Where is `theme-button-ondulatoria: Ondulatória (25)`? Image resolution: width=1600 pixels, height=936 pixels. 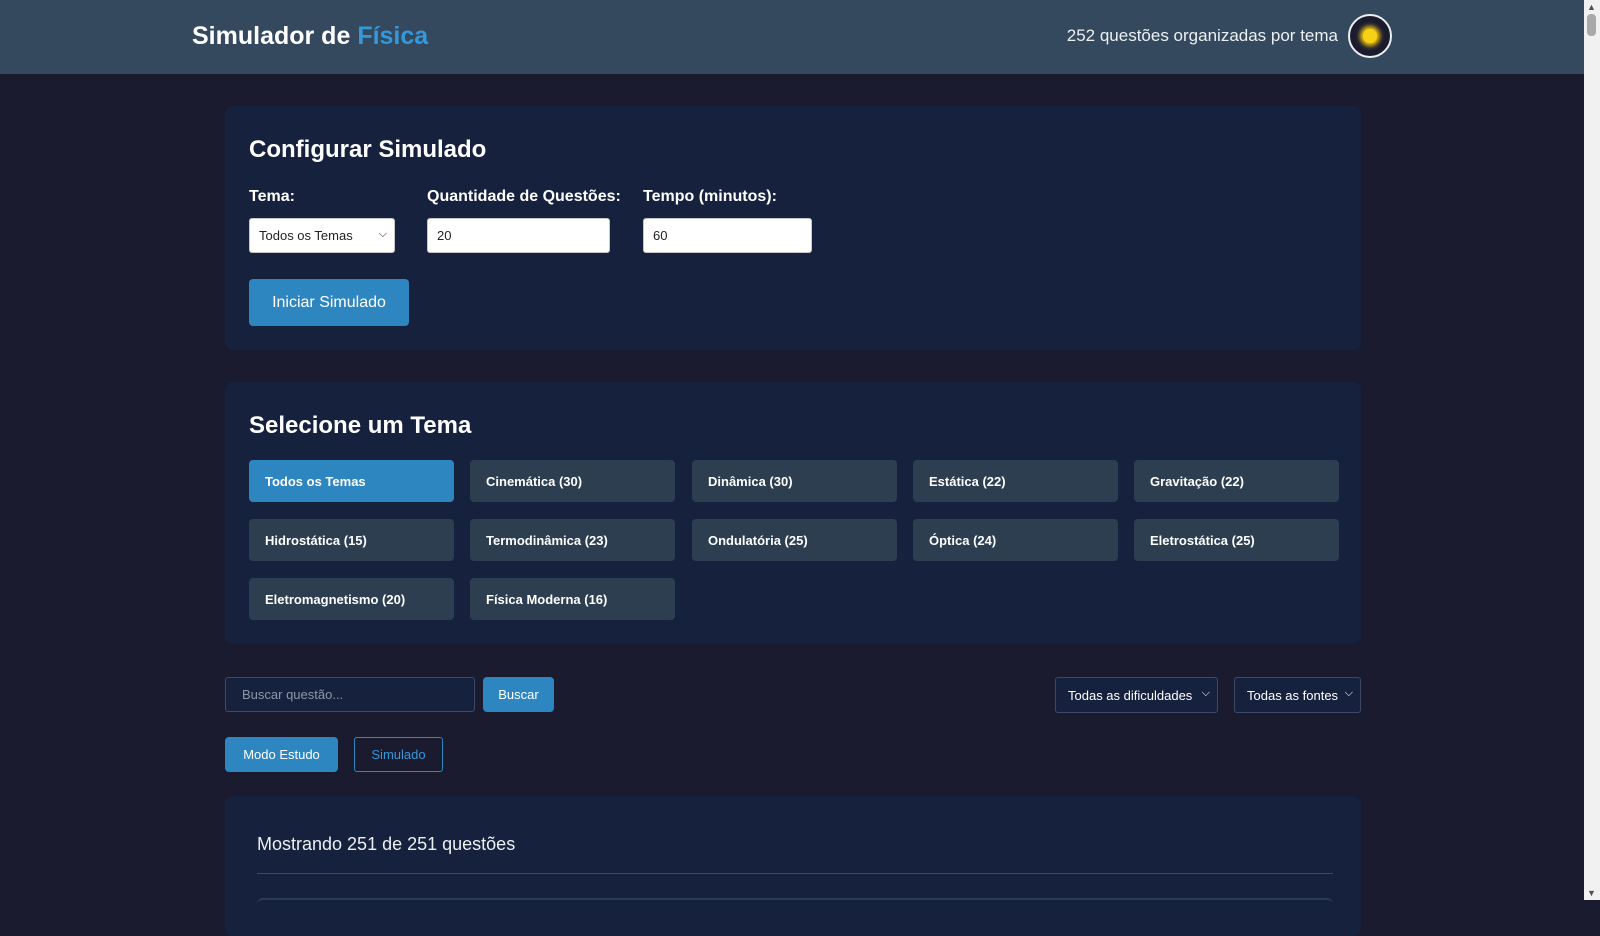
theme-button-ondulatoria: Ondulatória (25) is located at coordinates (794, 540).